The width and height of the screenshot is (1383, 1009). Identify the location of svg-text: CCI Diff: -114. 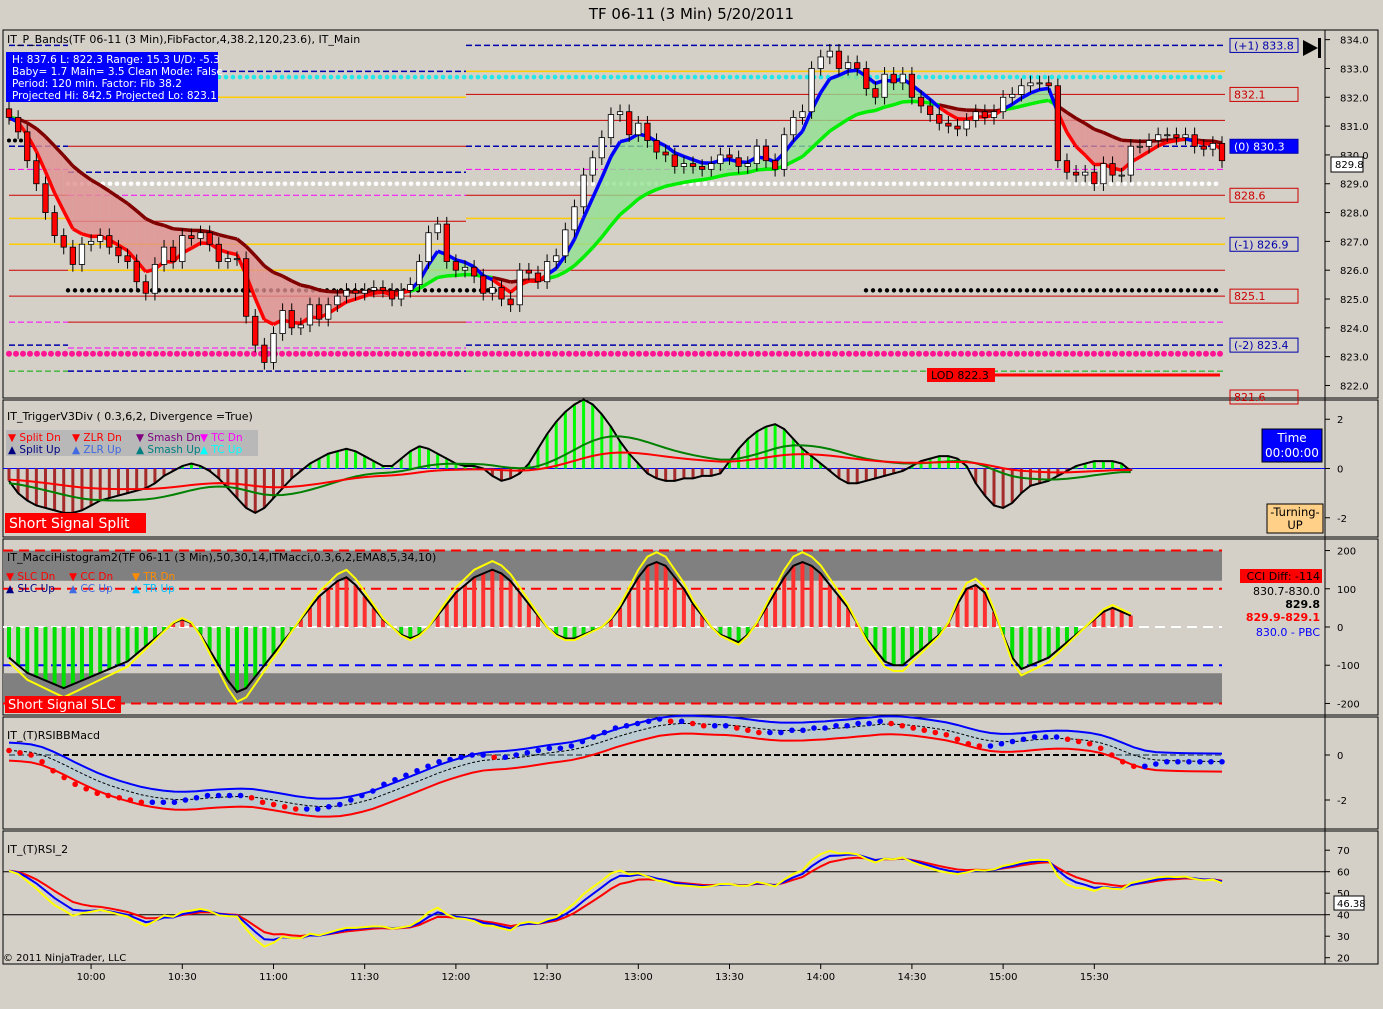
(1283, 576).